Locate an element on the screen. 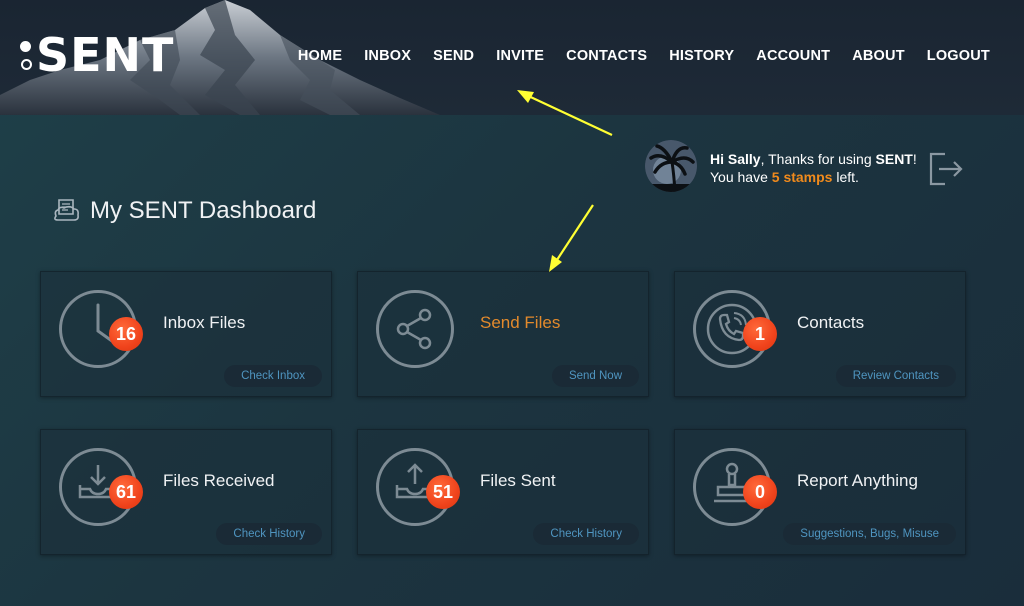  check-history-received-button: Check History is located at coordinates (269, 534).